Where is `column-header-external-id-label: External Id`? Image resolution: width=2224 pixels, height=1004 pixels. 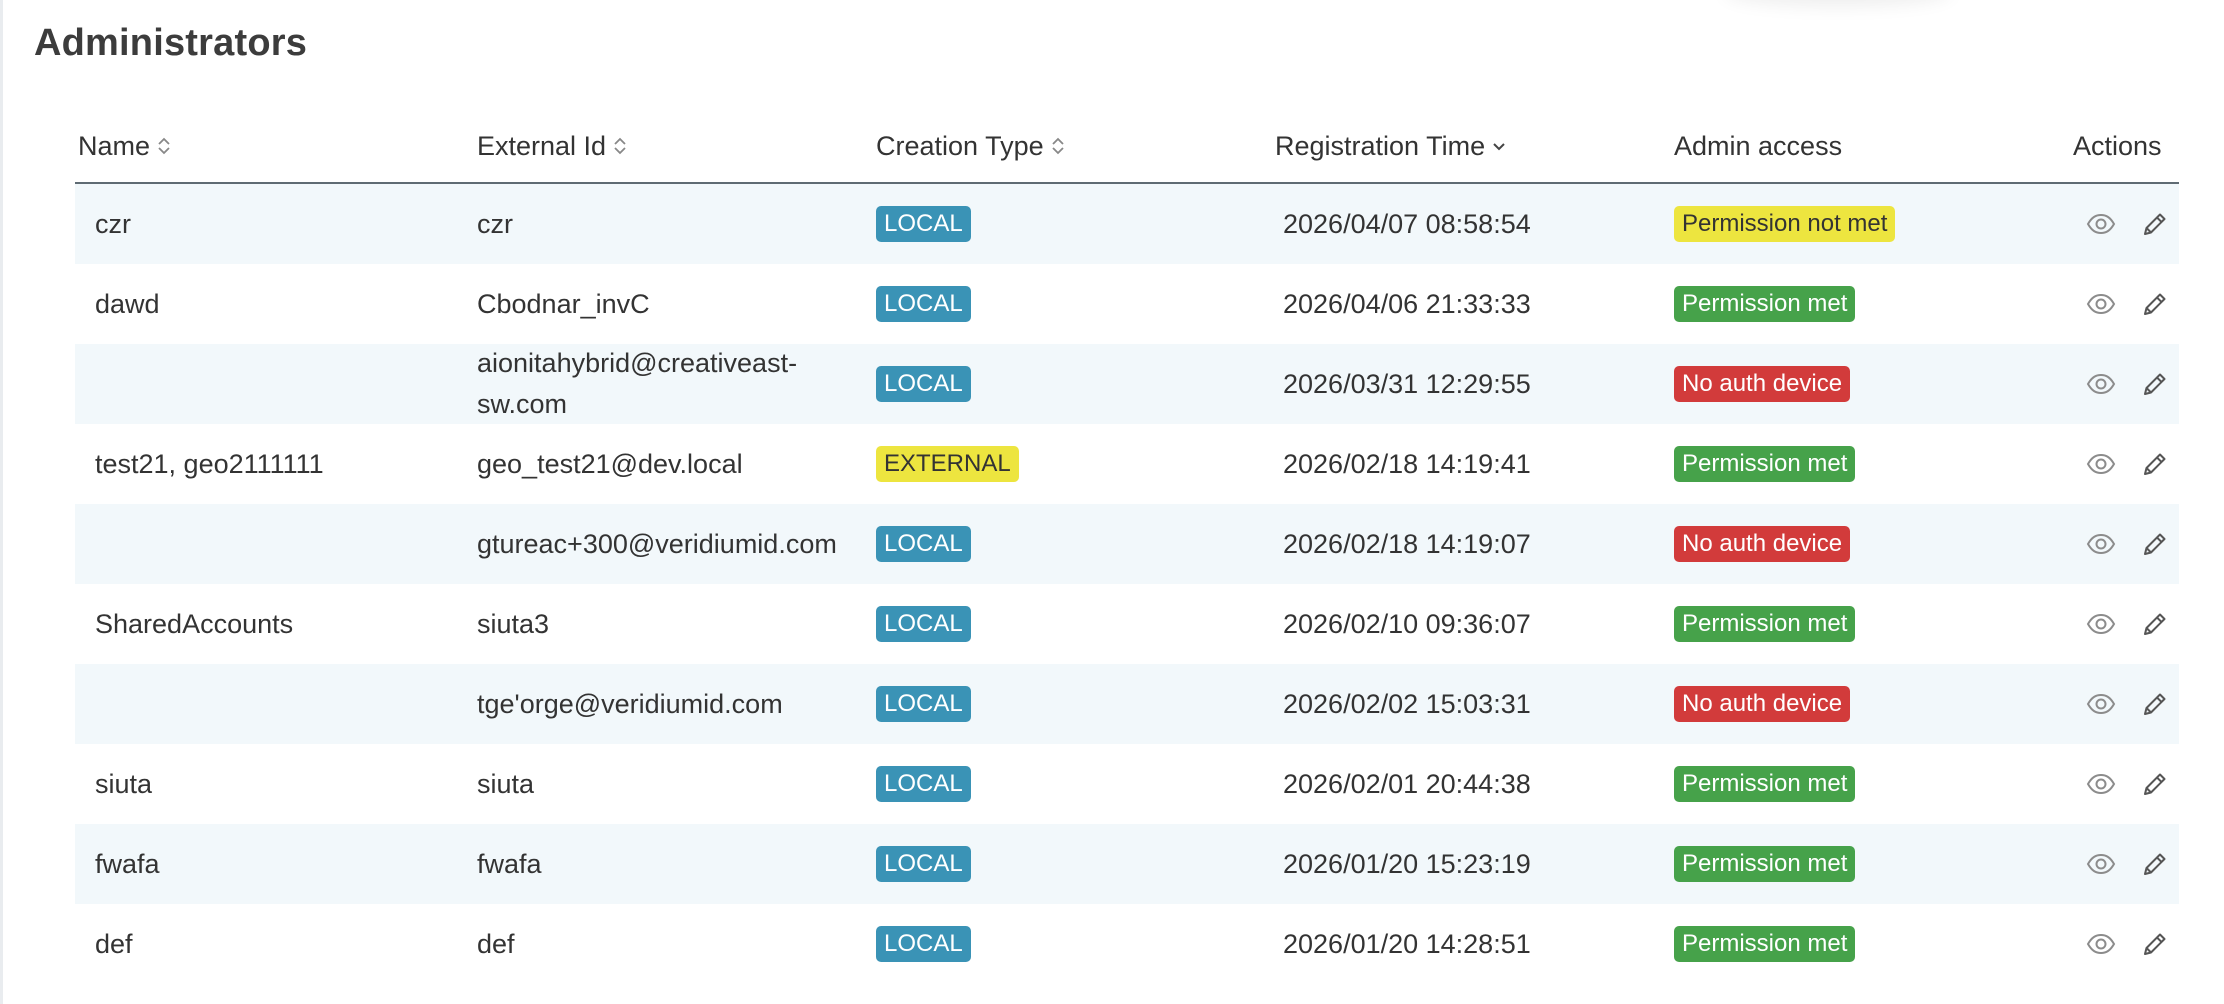 column-header-external-id-label: External Id is located at coordinates (542, 146).